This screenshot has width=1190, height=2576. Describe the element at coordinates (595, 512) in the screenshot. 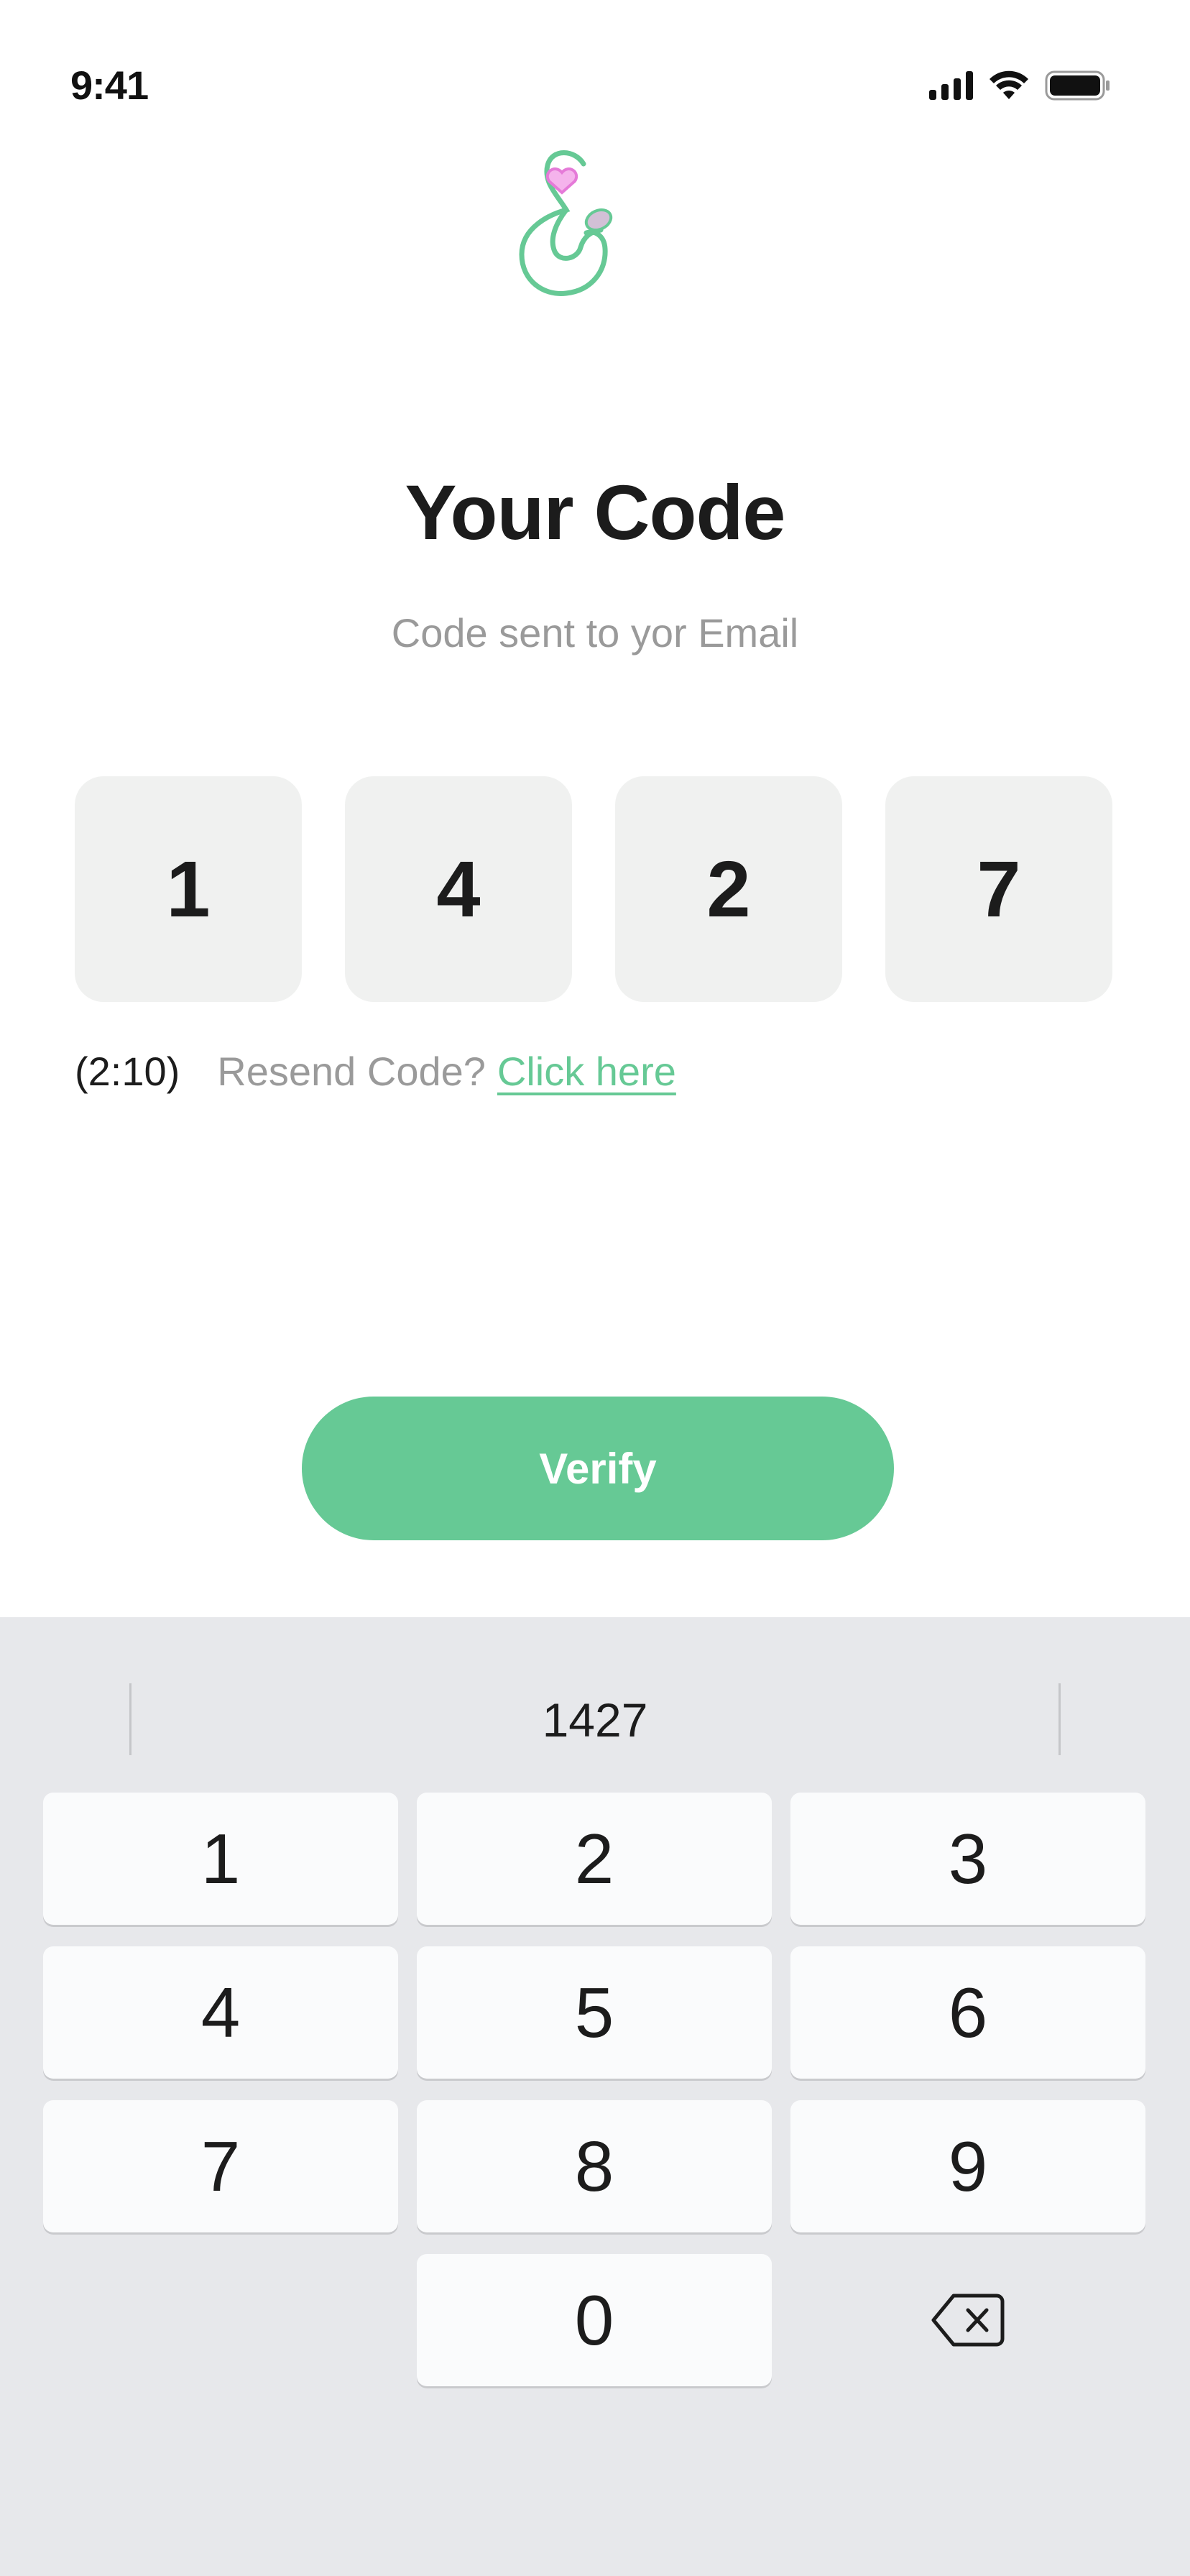

I see `page-title: Your Code` at that location.